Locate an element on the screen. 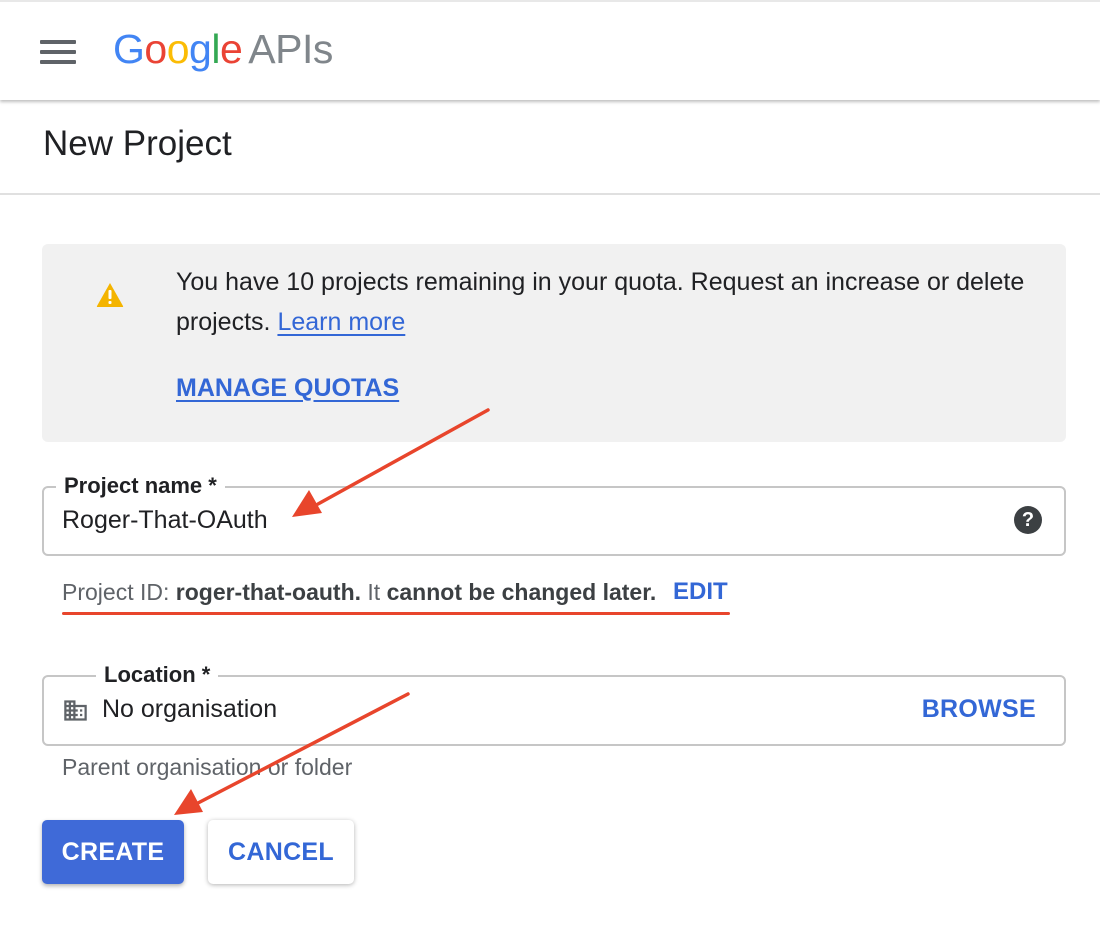  logo-letter-g: G is located at coordinates (129, 49).